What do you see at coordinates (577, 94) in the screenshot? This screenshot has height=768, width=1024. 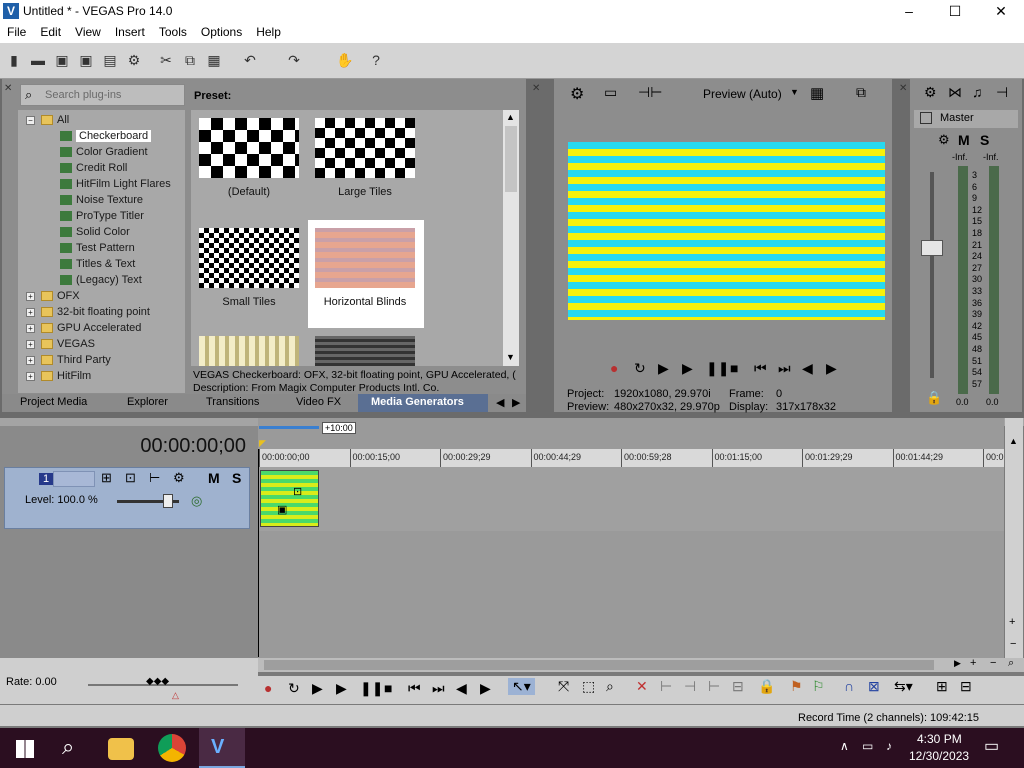 I see `preview-properties-icon: ⚙` at bounding box center [577, 94].